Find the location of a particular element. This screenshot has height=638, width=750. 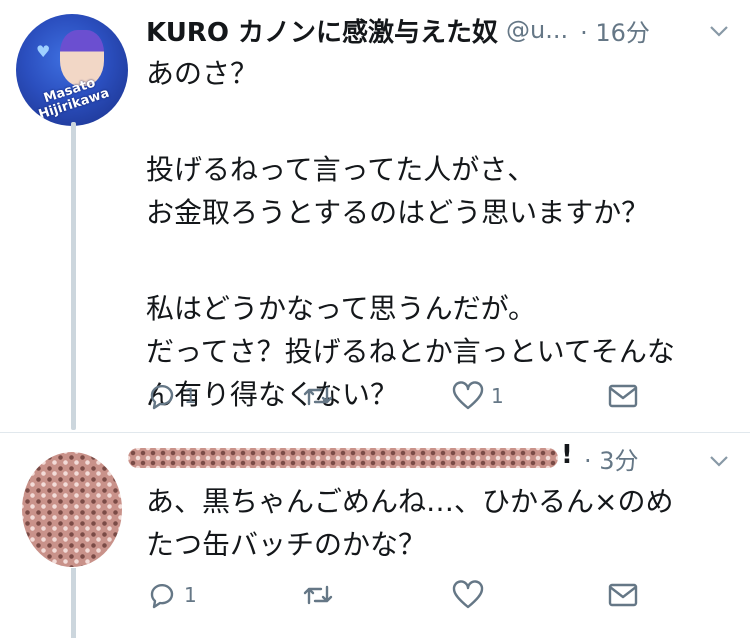

tweet-line: だってさ？投げるねとか言っといてそんな is located at coordinates (410, 351).